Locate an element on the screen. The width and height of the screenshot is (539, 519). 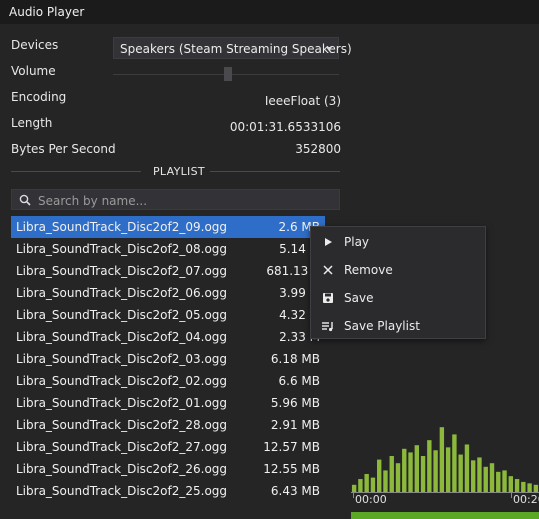
length-label: Length is located at coordinates (32, 123).